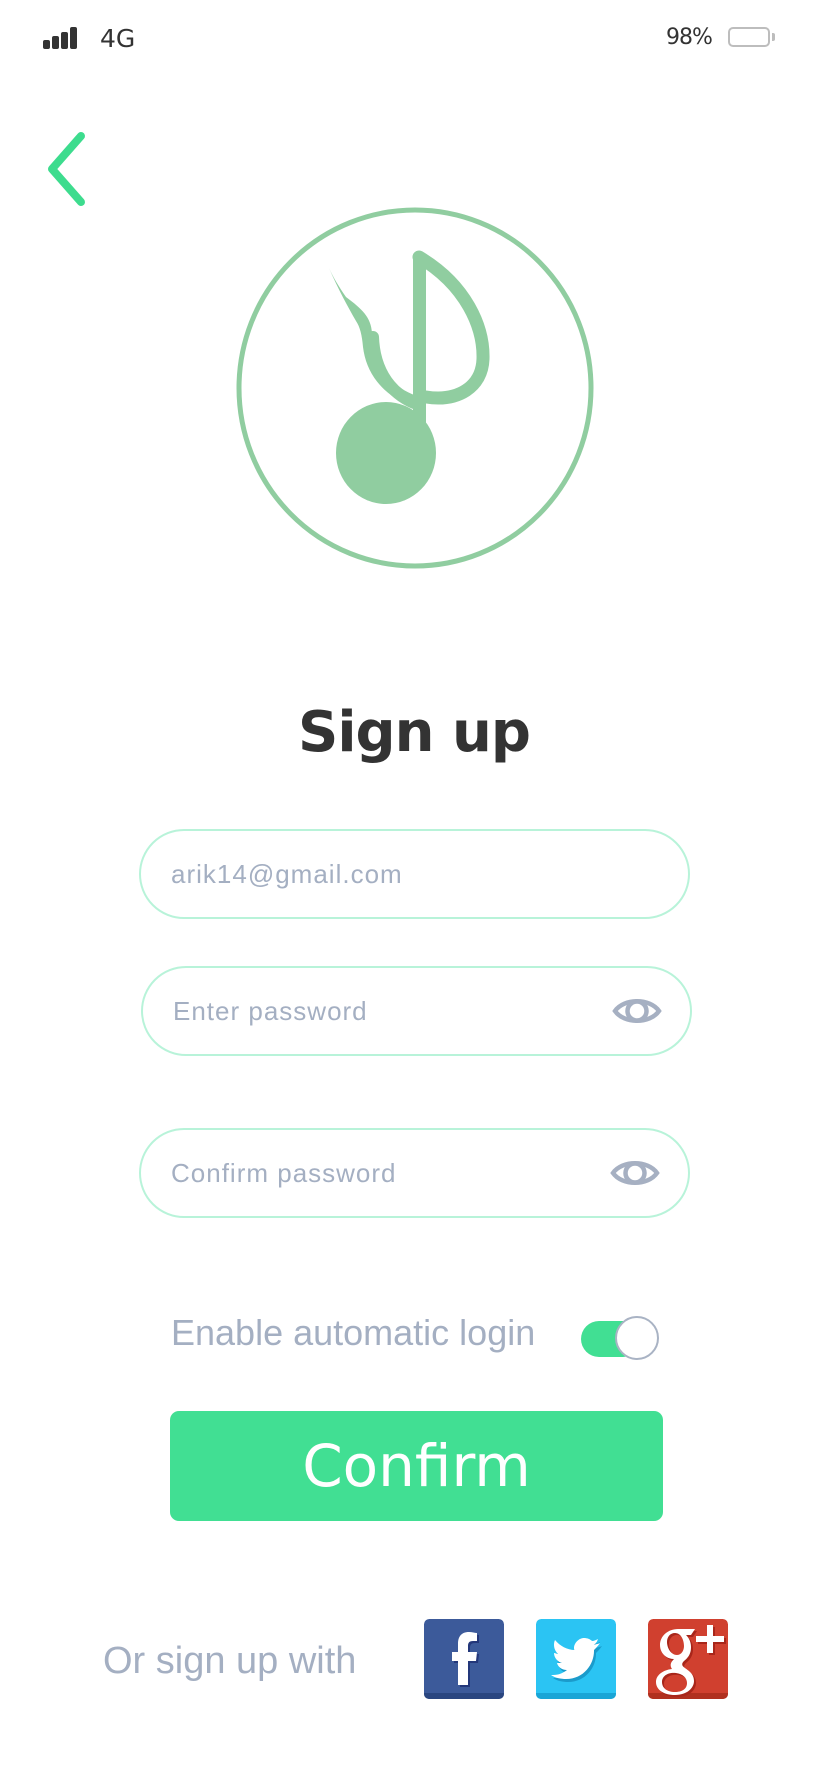  I want to click on auto-login-toggle, so click(620, 1338).